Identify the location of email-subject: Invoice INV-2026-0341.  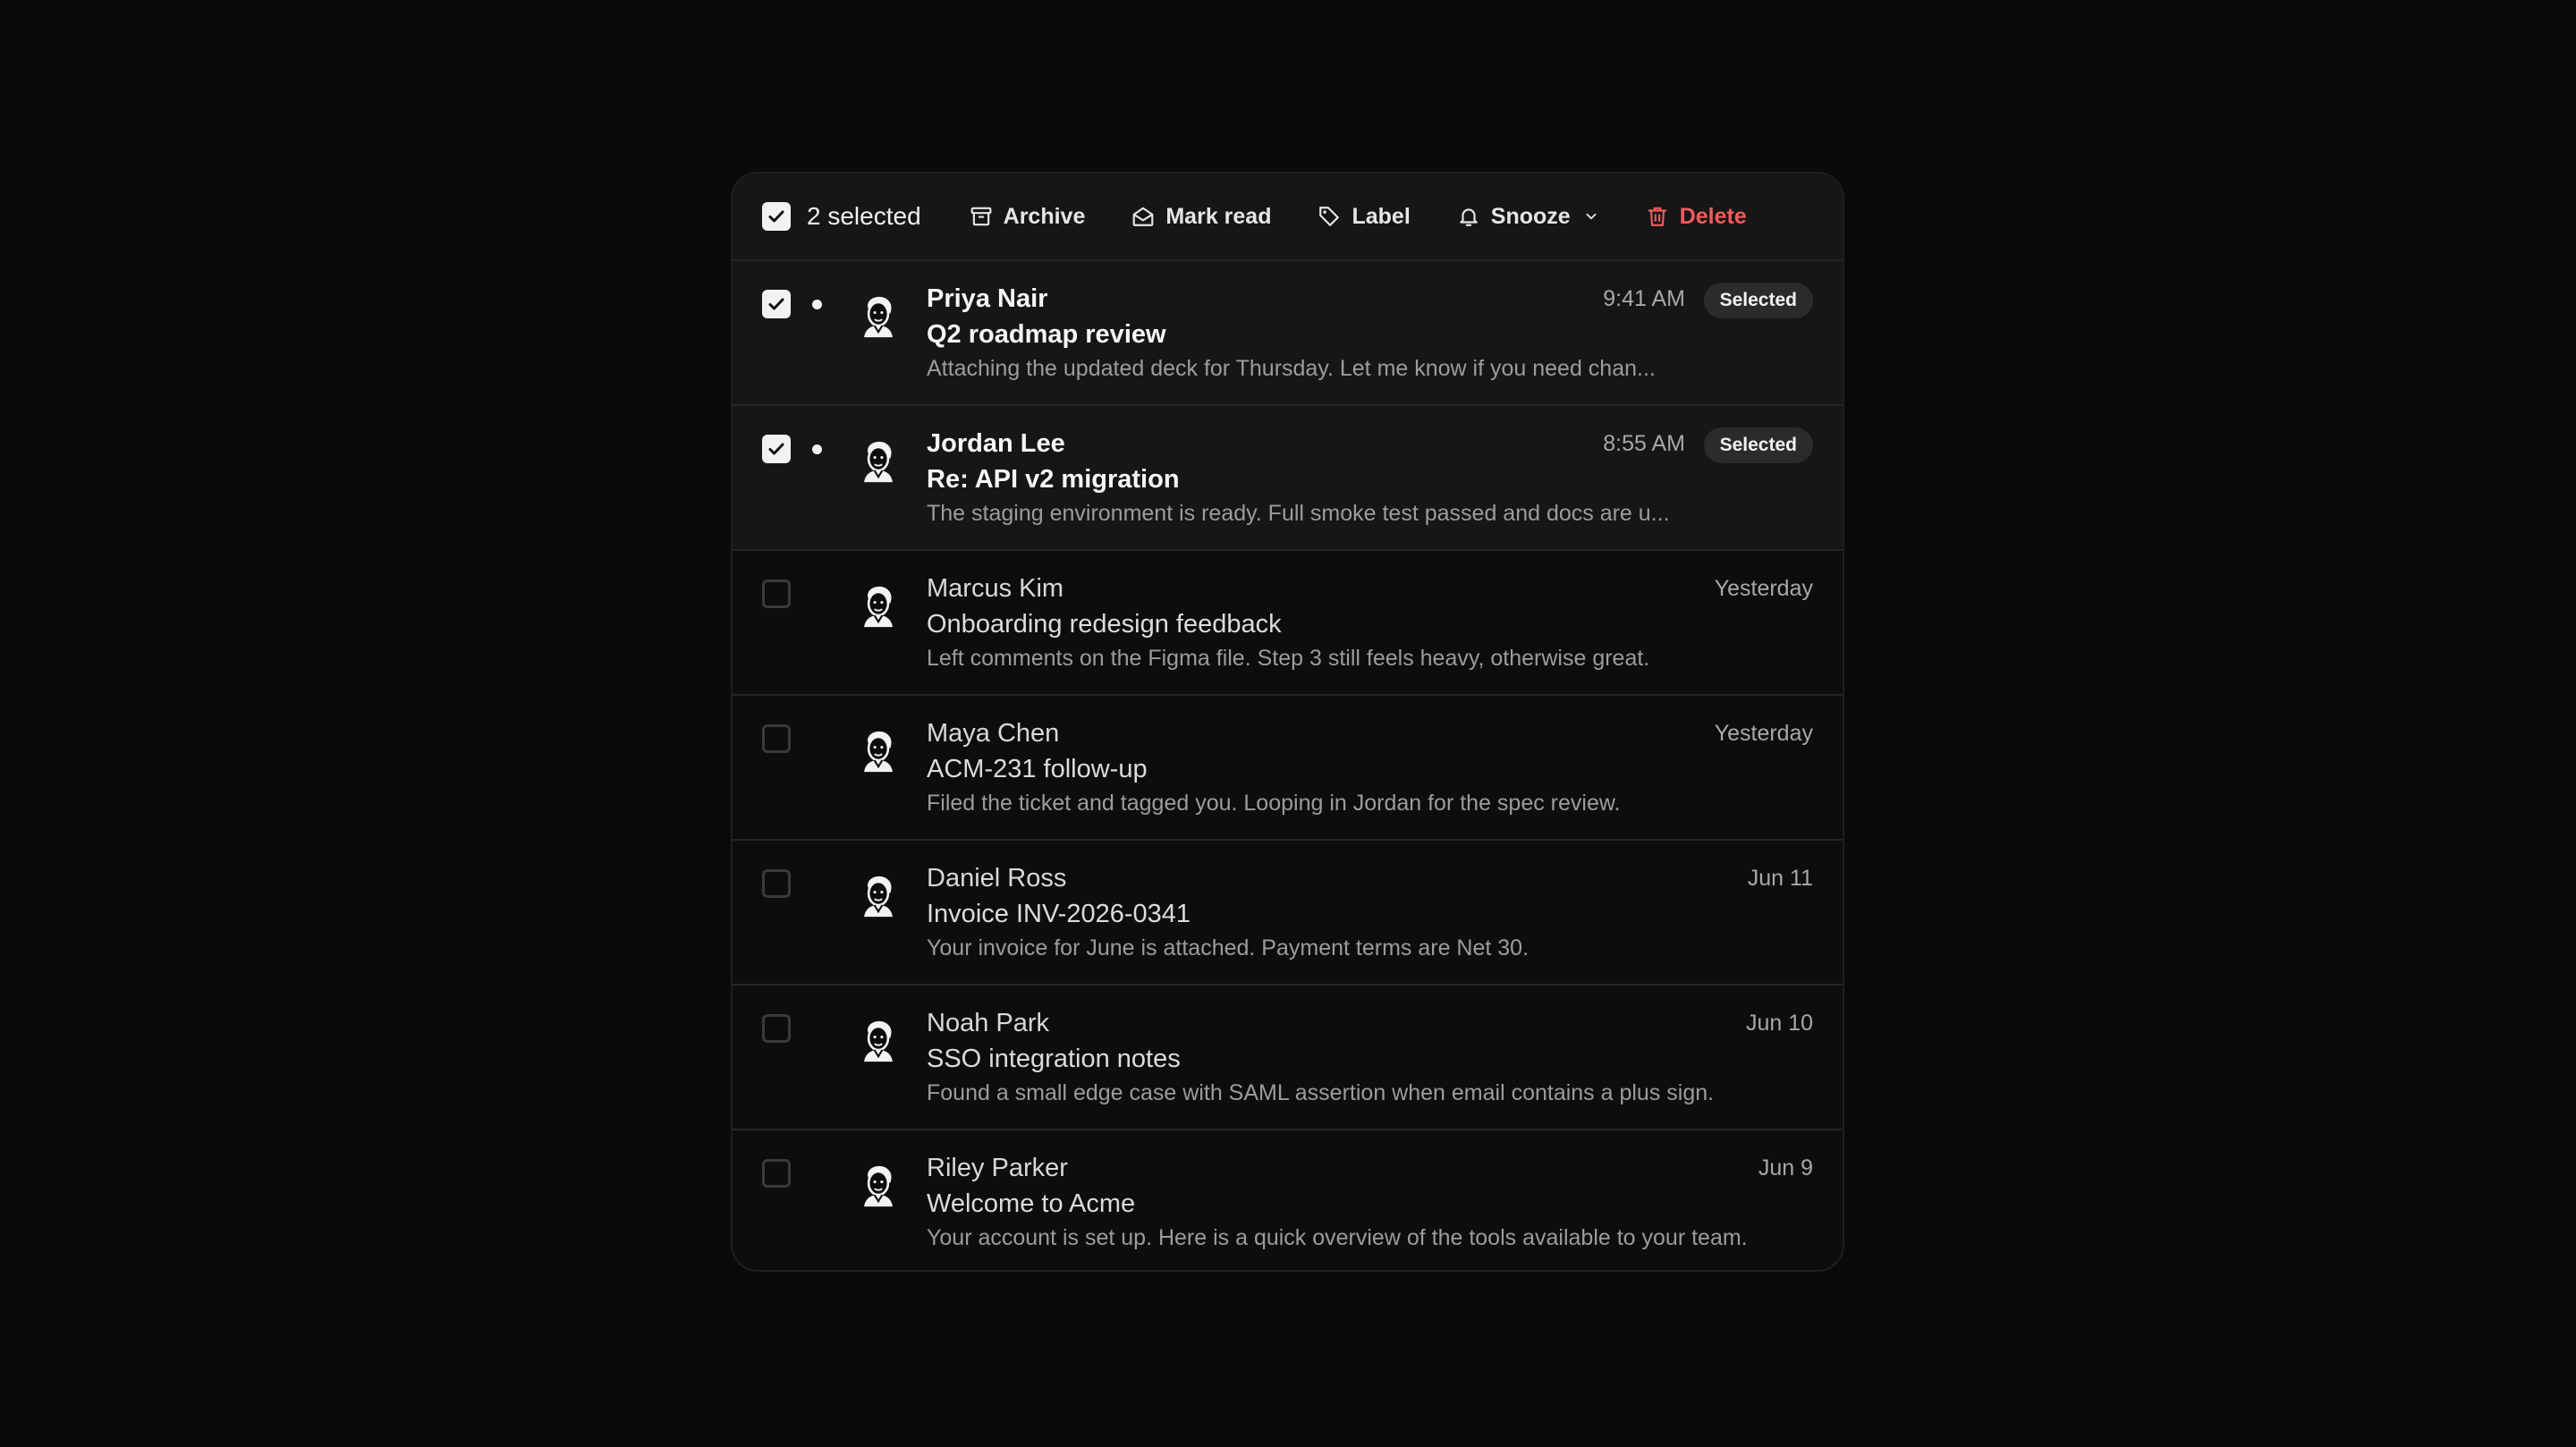
(1059, 914).